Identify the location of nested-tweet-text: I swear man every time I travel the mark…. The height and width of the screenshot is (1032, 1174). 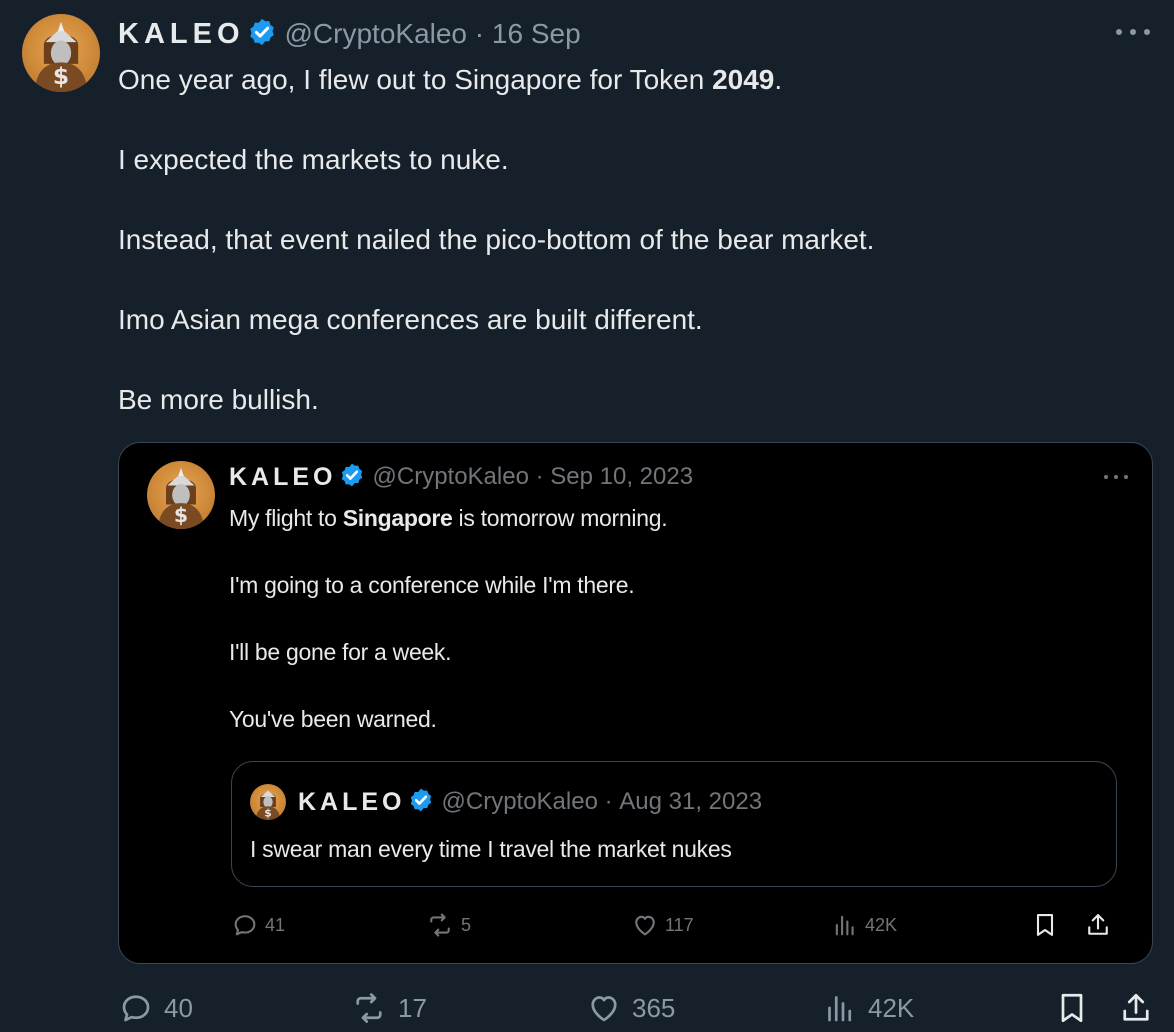
(491, 849).